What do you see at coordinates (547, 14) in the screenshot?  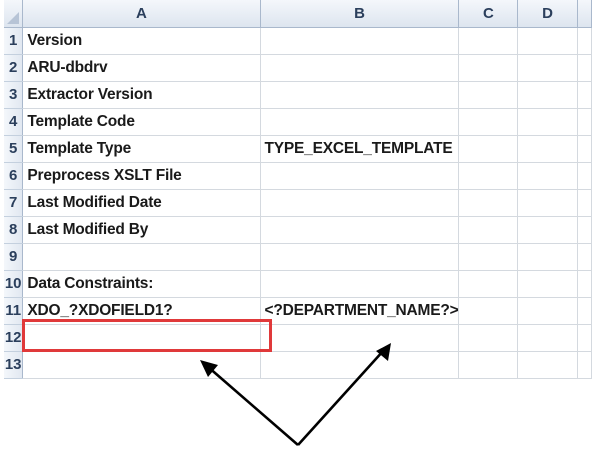 I see `column-header-d: D` at bounding box center [547, 14].